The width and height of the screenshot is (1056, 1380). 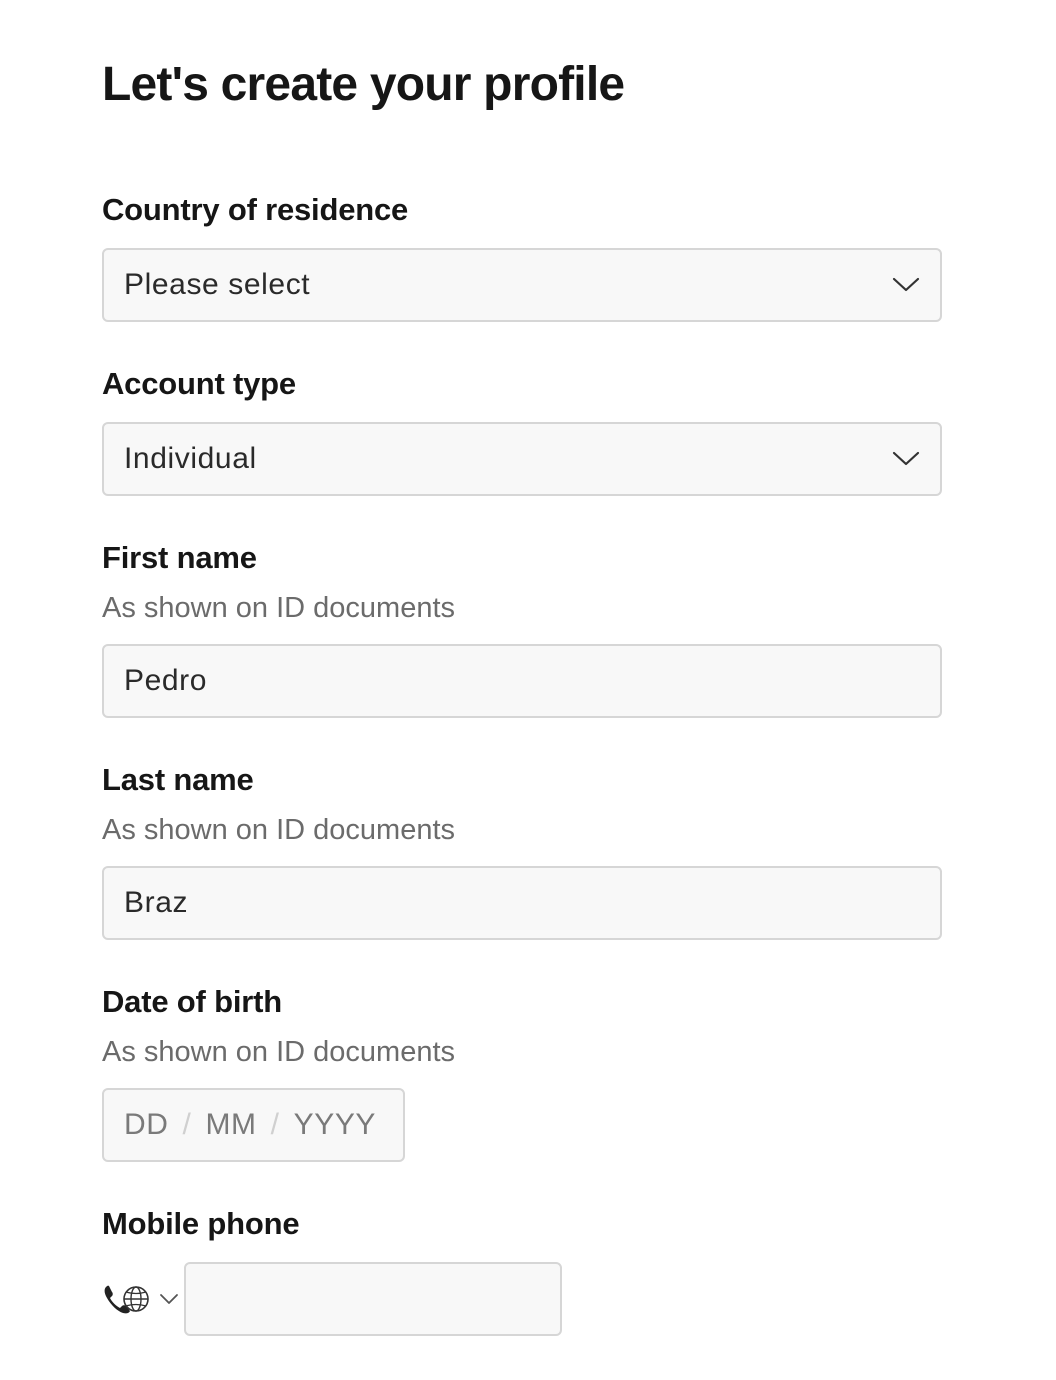 I want to click on account-type-select-value: Individual, so click(x=190, y=458).